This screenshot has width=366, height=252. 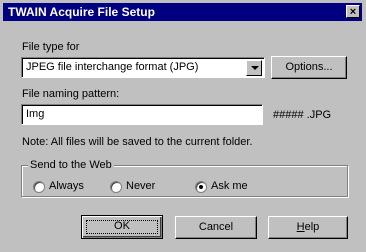 What do you see at coordinates (142, 114) in the screenshot?
I see `naming-pattern-input: Img` at bounding box center [142, 114].